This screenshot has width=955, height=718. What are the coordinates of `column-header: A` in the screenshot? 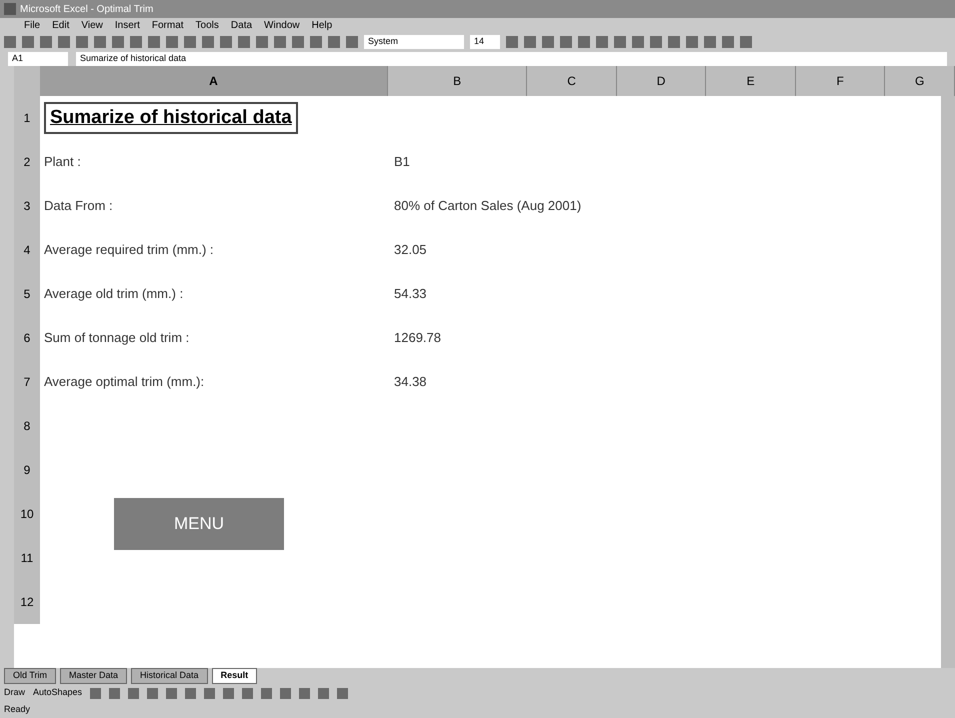 It's located at (214, 81).